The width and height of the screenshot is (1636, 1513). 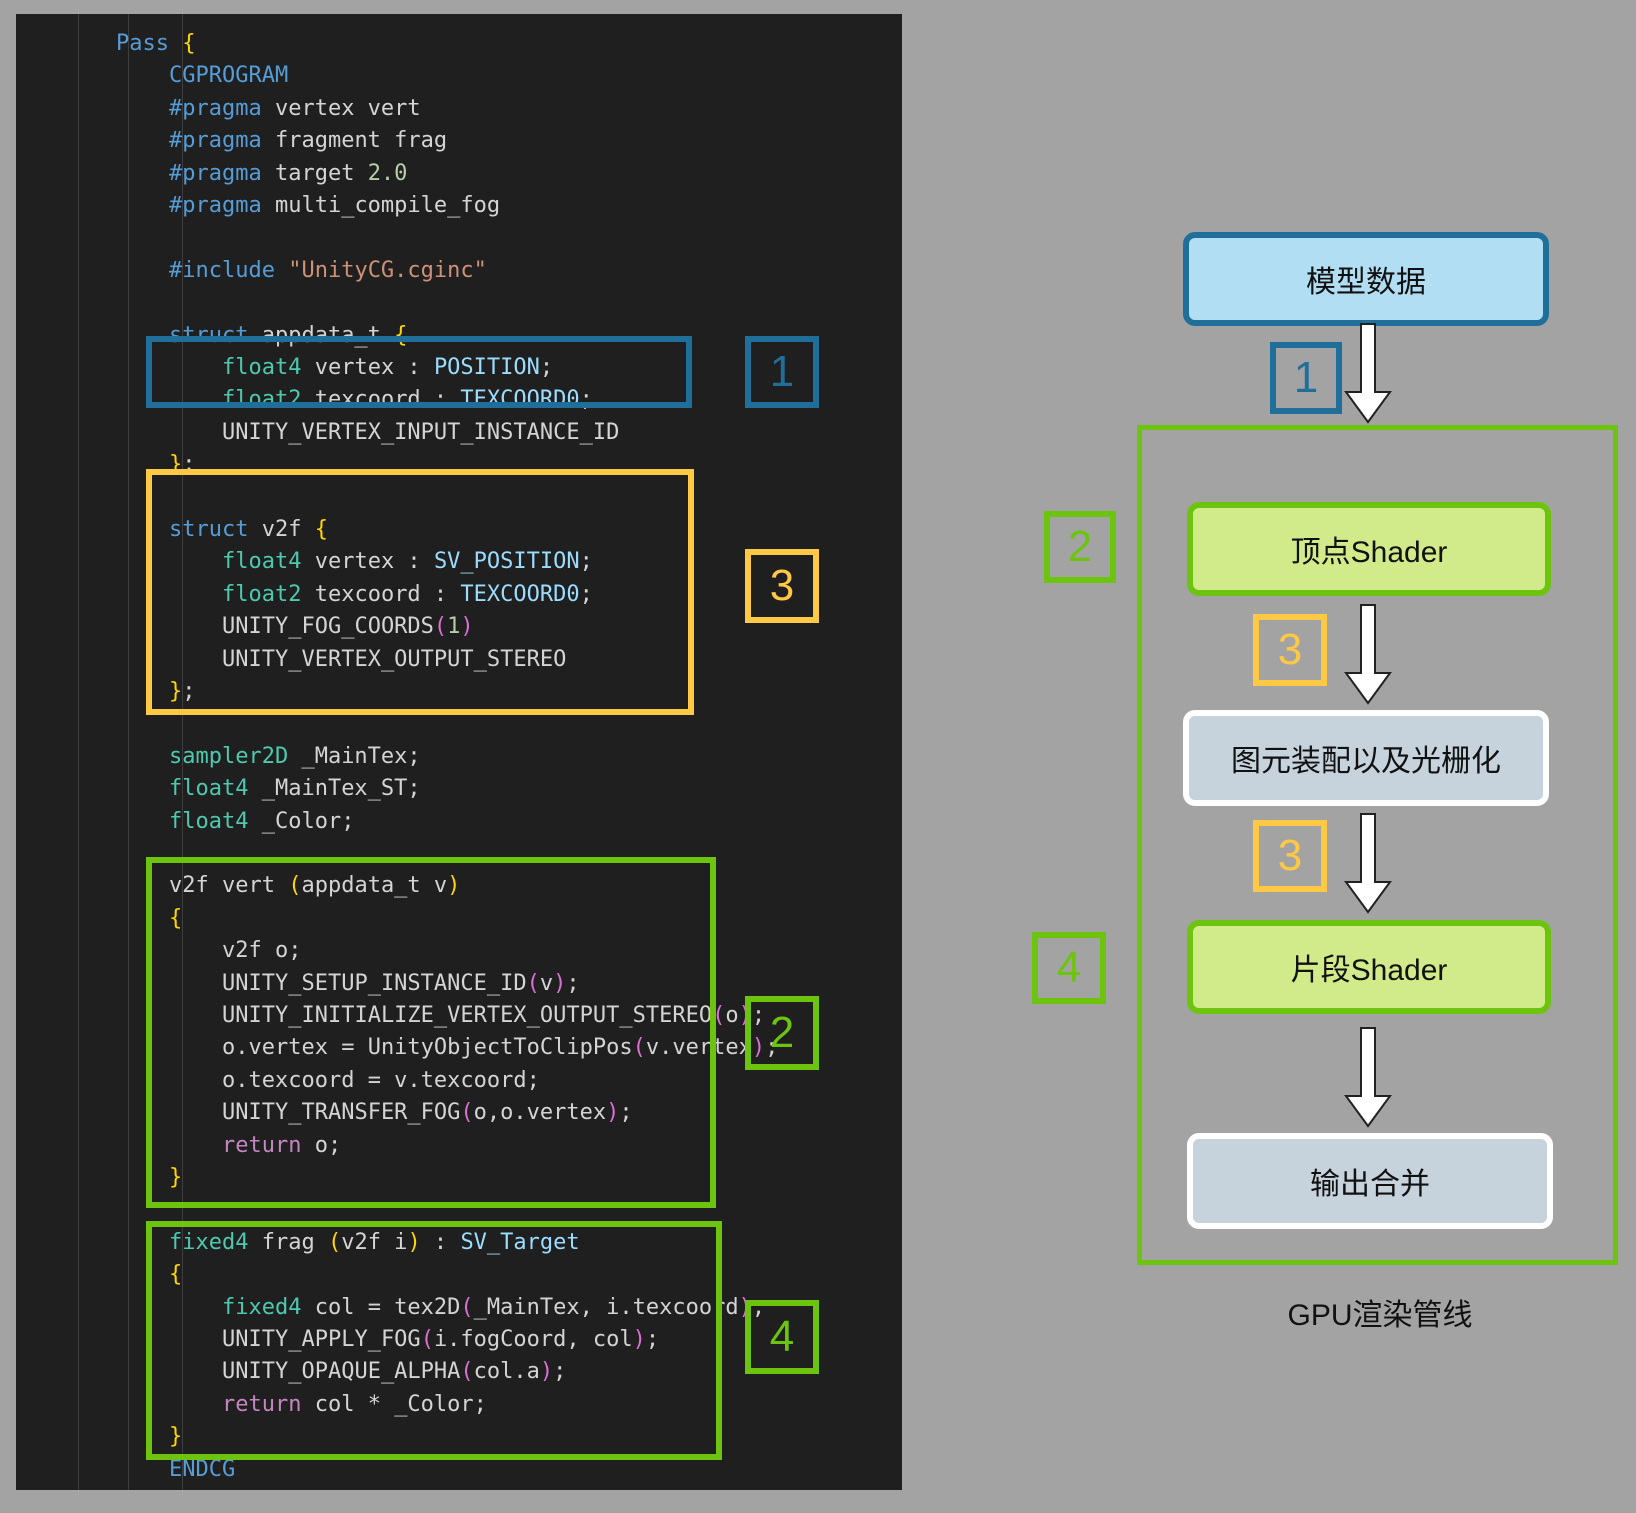 I want to click on code-token: multi_compile_fog, so click(x=387, y=205).